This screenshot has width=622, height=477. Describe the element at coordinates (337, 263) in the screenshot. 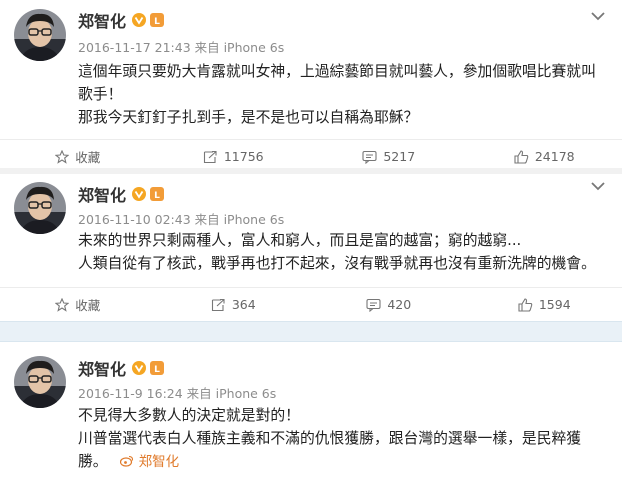

I see `content-line: 人類自從有了核武，戰爭再也打不起來，沒有戰爭就再也沒有重新洗牌的機會。` at that location.